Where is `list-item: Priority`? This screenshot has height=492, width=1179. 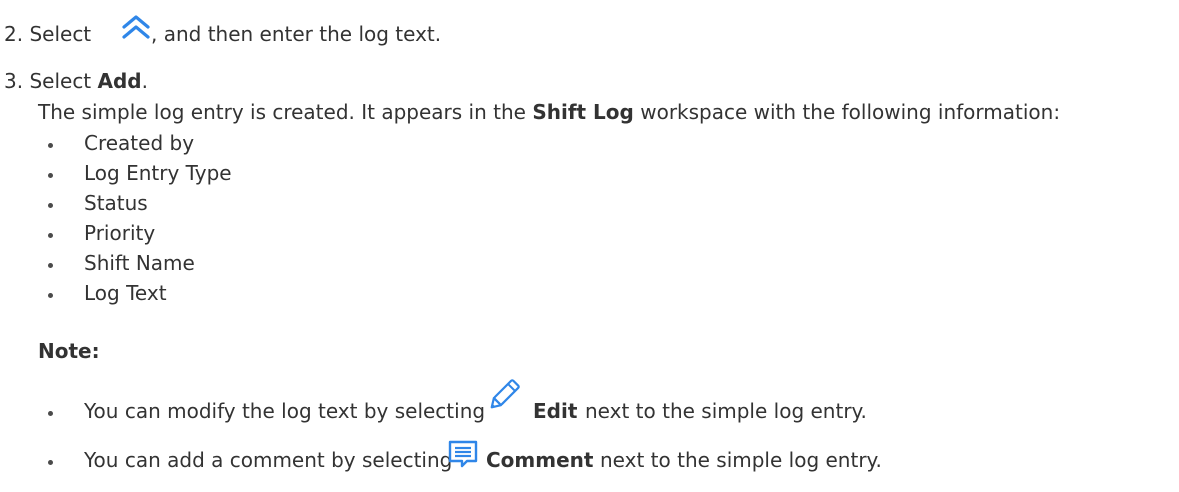
list-item: Priority is located at coordinates (120, 233).